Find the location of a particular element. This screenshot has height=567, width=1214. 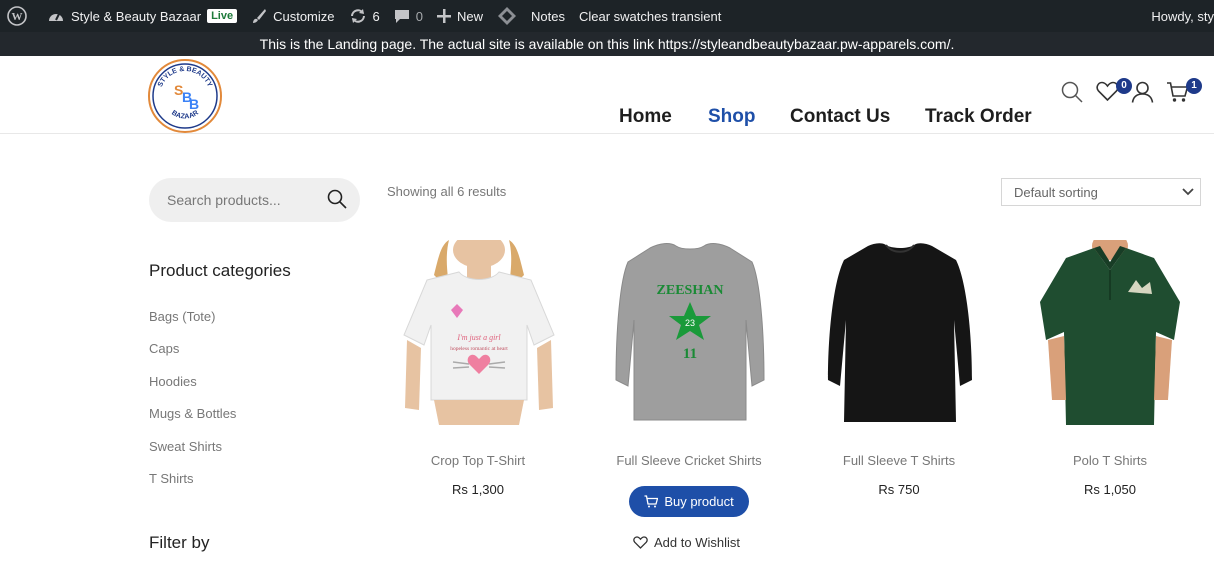

filter-by-title: Filter by is located at coordinates (179, 542).